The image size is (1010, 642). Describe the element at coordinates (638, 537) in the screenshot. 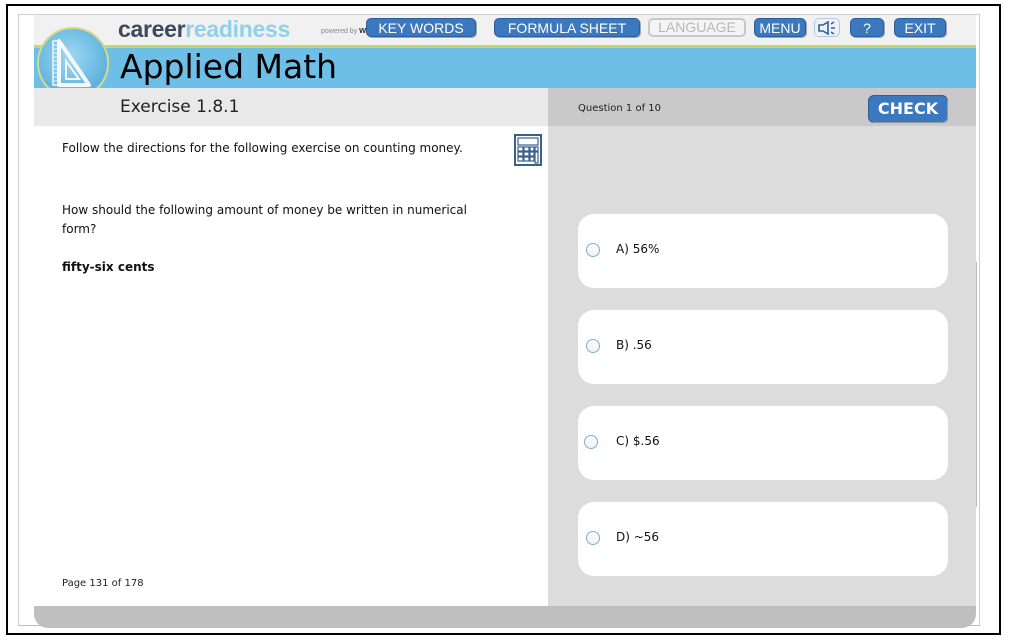

I see `choice-label: D) ~56` at that location.